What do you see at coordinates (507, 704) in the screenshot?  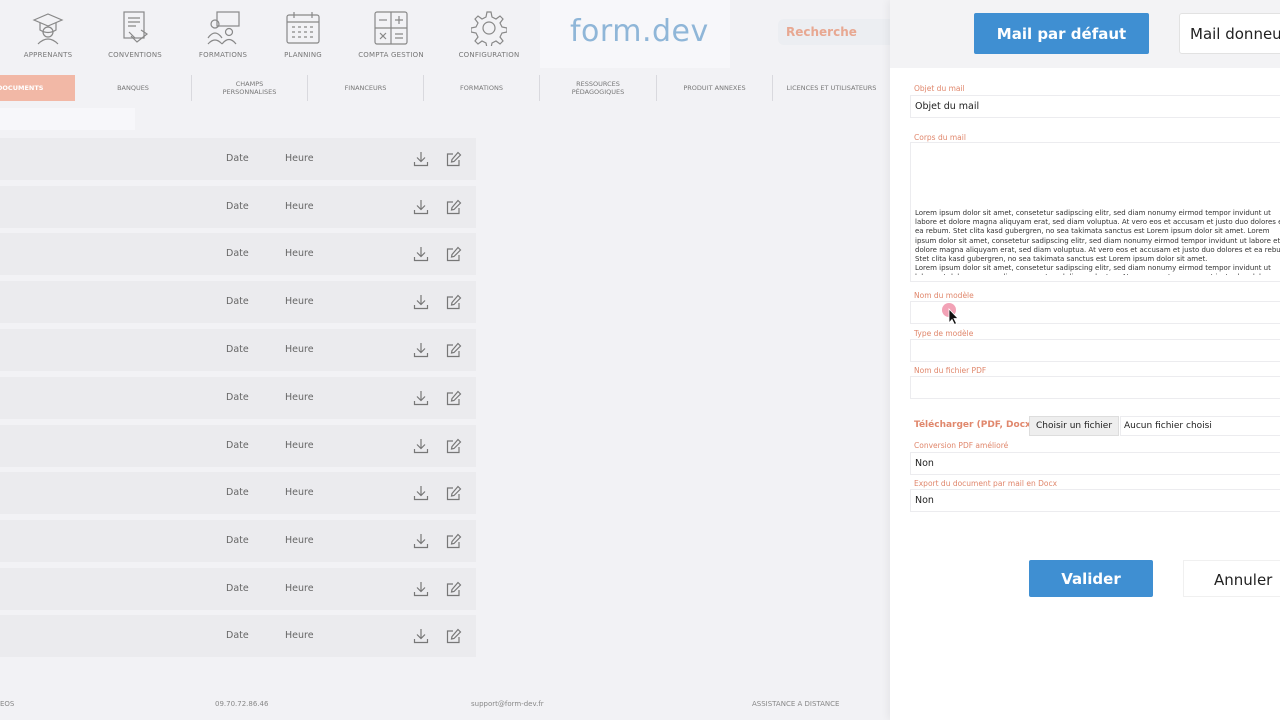 I see `footer-email: support@form-dev.fr` at bounding box center [507, 704].